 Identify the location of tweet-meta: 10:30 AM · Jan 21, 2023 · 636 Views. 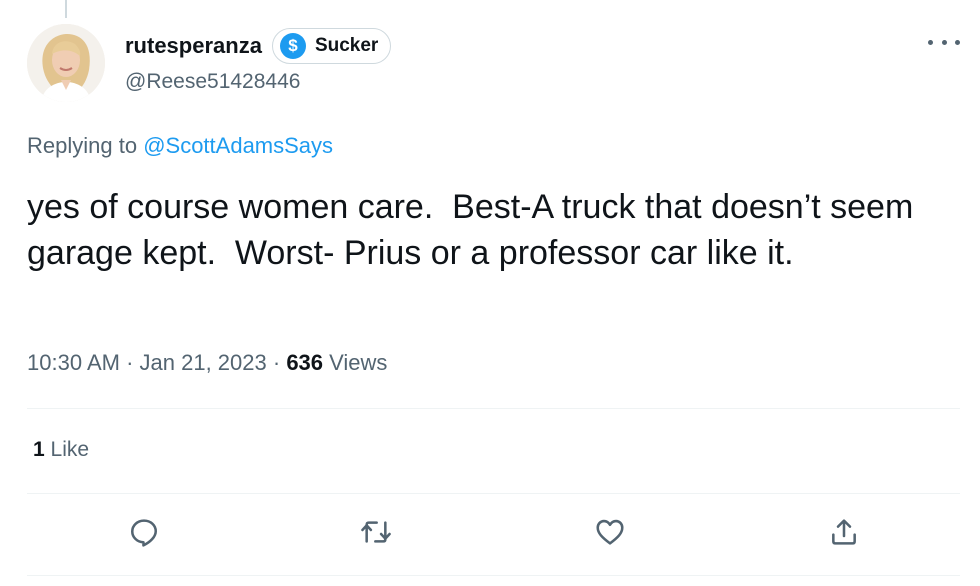
(207, 363).